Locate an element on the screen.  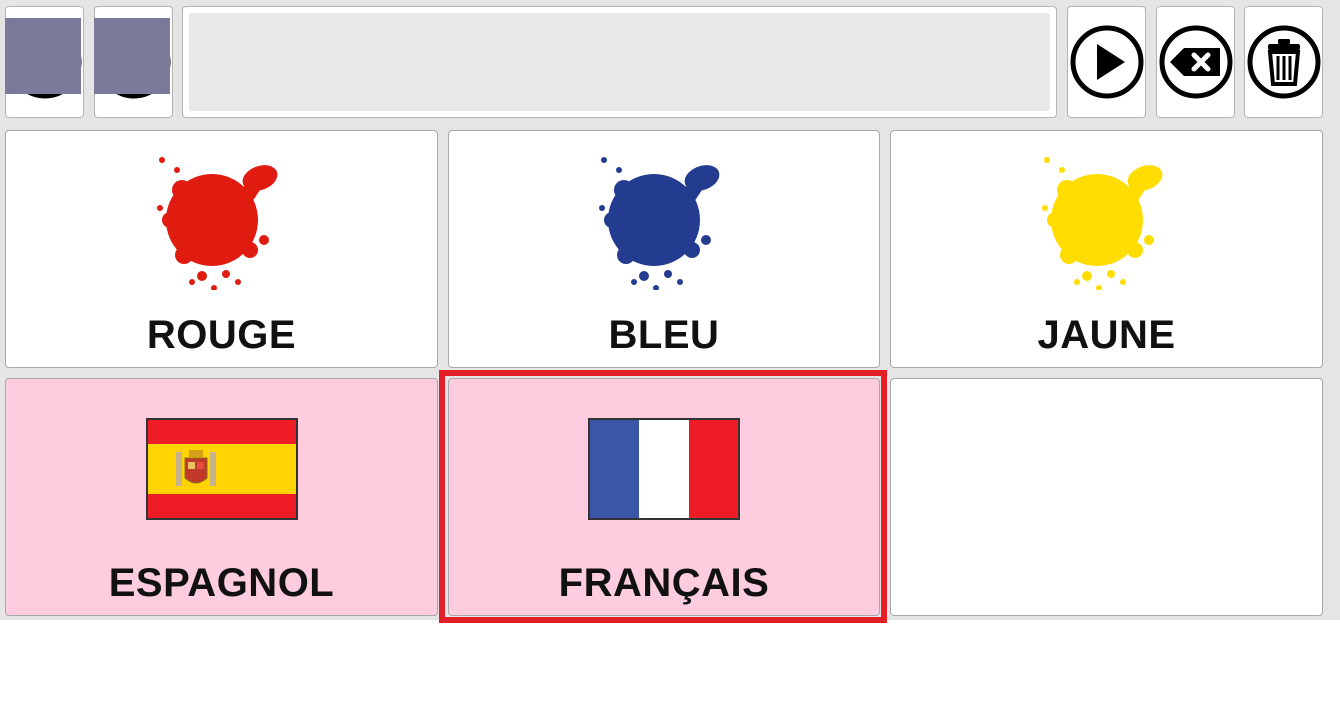
blue-paint-splash-icon is located at coordinates (659, 223).